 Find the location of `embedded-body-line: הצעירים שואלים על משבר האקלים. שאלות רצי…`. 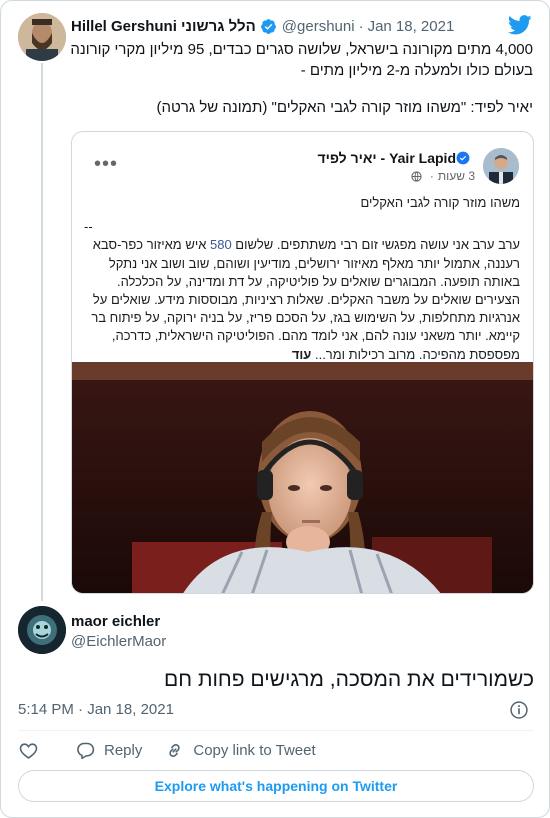

embedded-body-line: הצעירים שואלים על משבר האקלים. שאלות רצי… is located at coordinates (306, 300).